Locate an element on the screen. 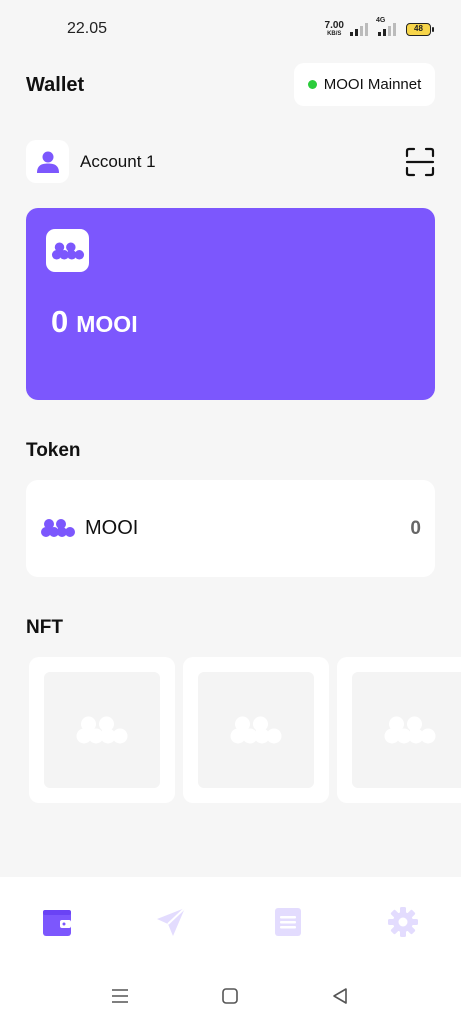  system-home-button is located at coordinates (230, 996).